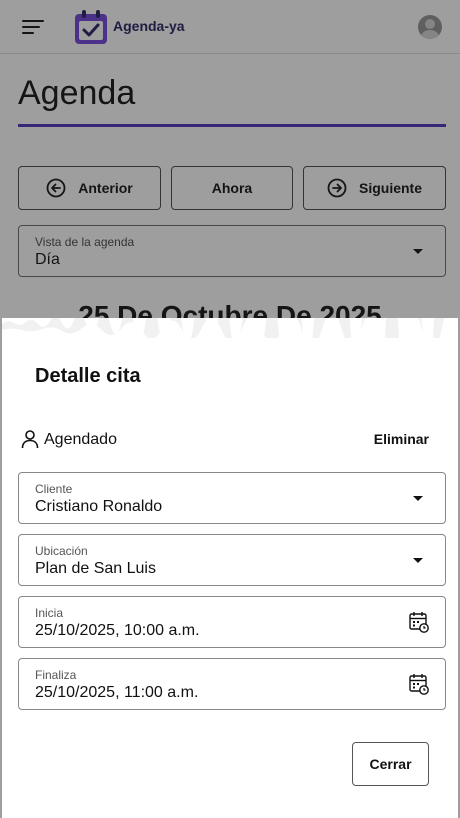  Describe the element at coordinates (390, 764) in the screenshot. I see `close-button: Cerrar` at that location.